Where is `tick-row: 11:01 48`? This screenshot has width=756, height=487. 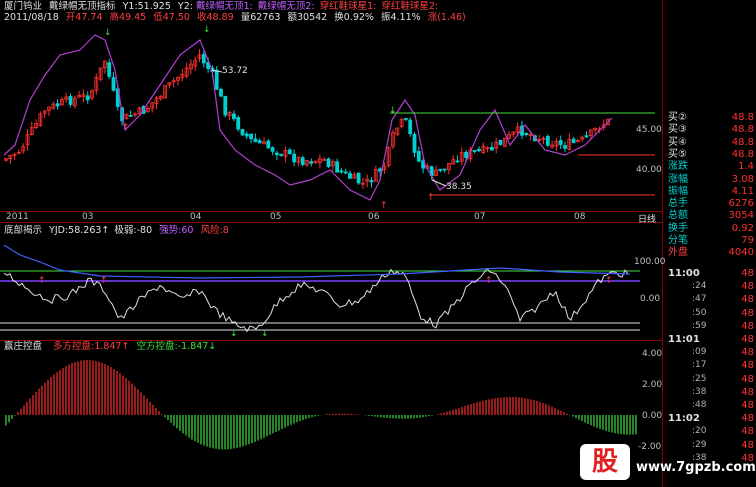 tick-row: 11:01 48 is located at coordinates (710, 339).